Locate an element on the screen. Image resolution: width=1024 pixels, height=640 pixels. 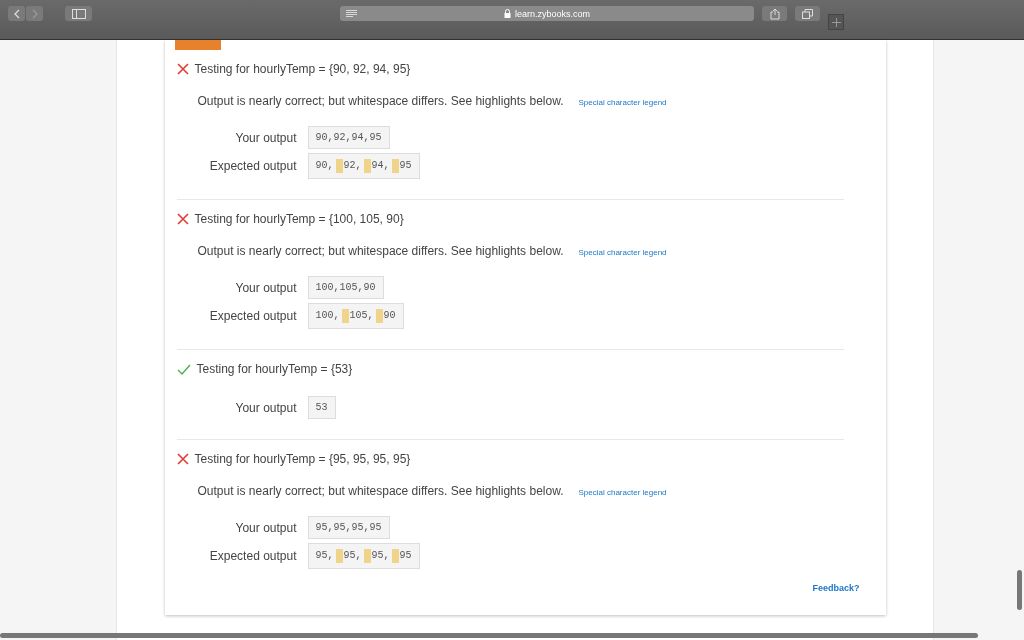
tabs-icon is located at coordinates (807, 13).